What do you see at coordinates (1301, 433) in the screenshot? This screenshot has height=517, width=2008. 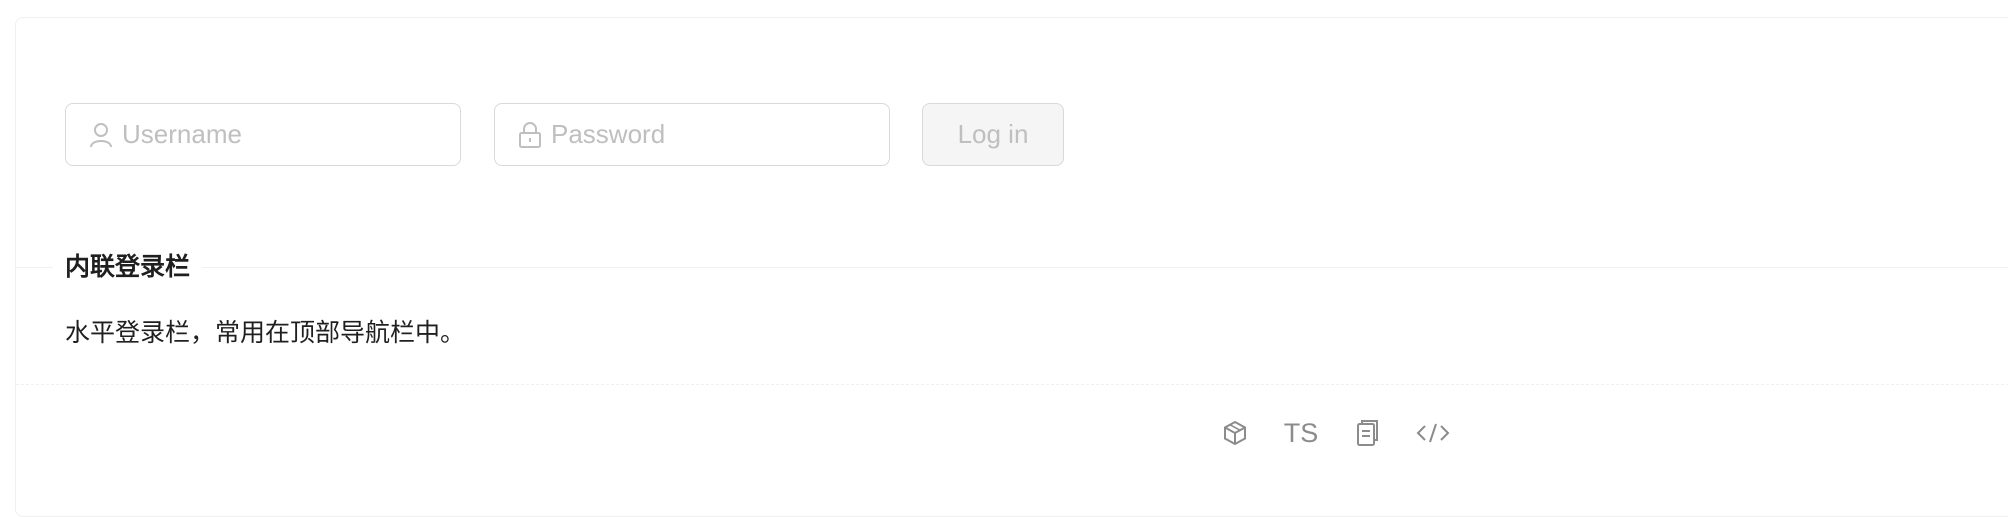 I see `typescript-toggle: TS` at bounding box center [1301, 433].